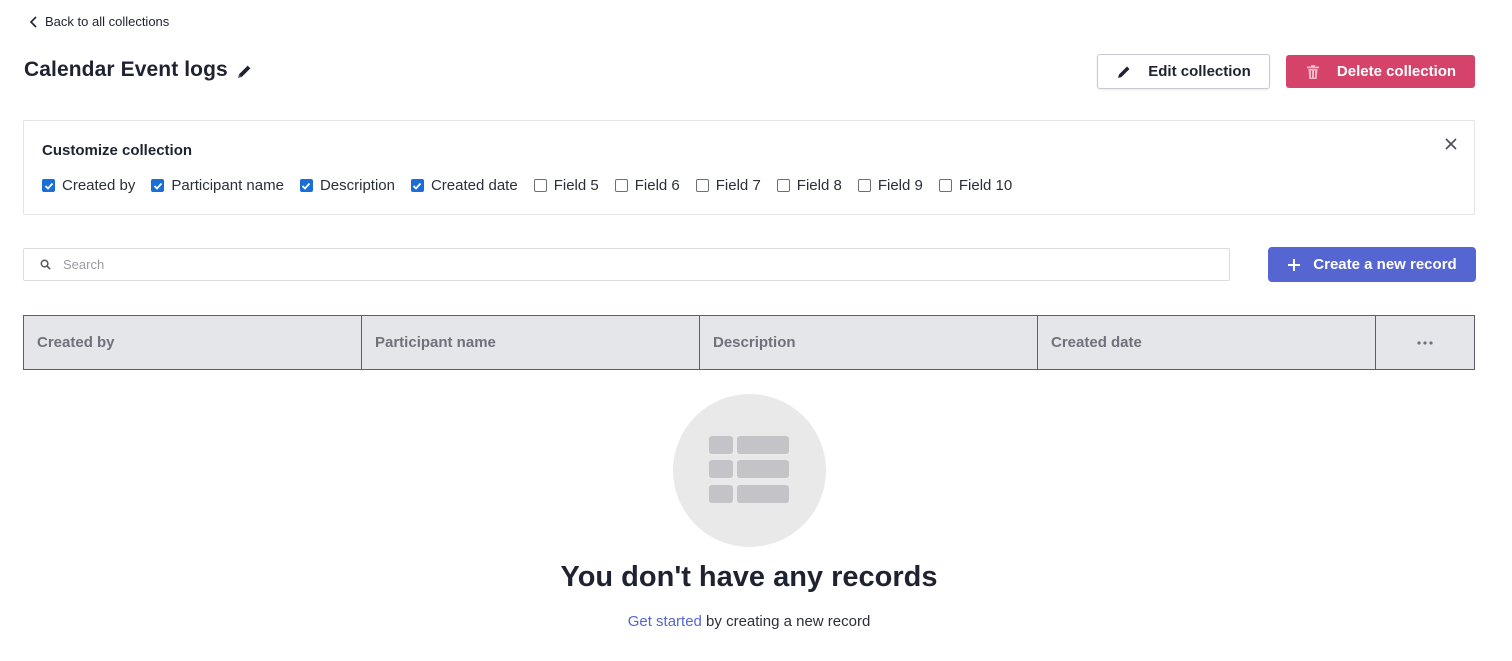  Describe the element at coordinates (985, 185) in the screenshot. I see `field-toggle-label: Field 10` at that location.